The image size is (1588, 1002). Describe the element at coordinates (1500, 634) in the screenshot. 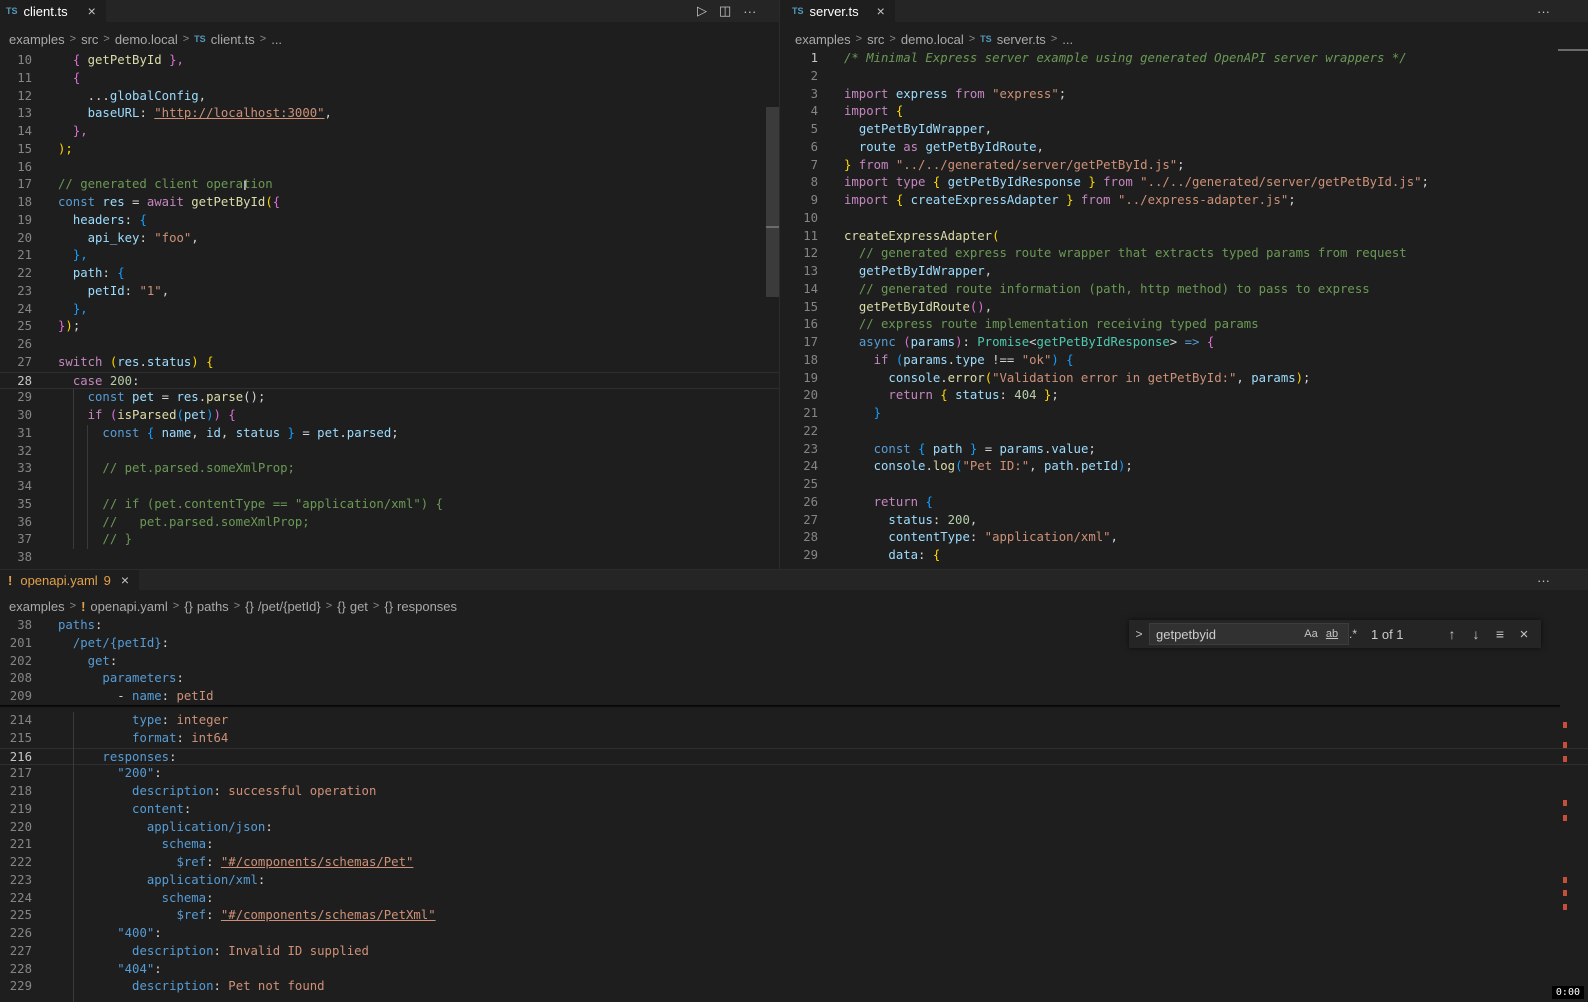

I see `find-in-selection-icon: ≡` at that location.